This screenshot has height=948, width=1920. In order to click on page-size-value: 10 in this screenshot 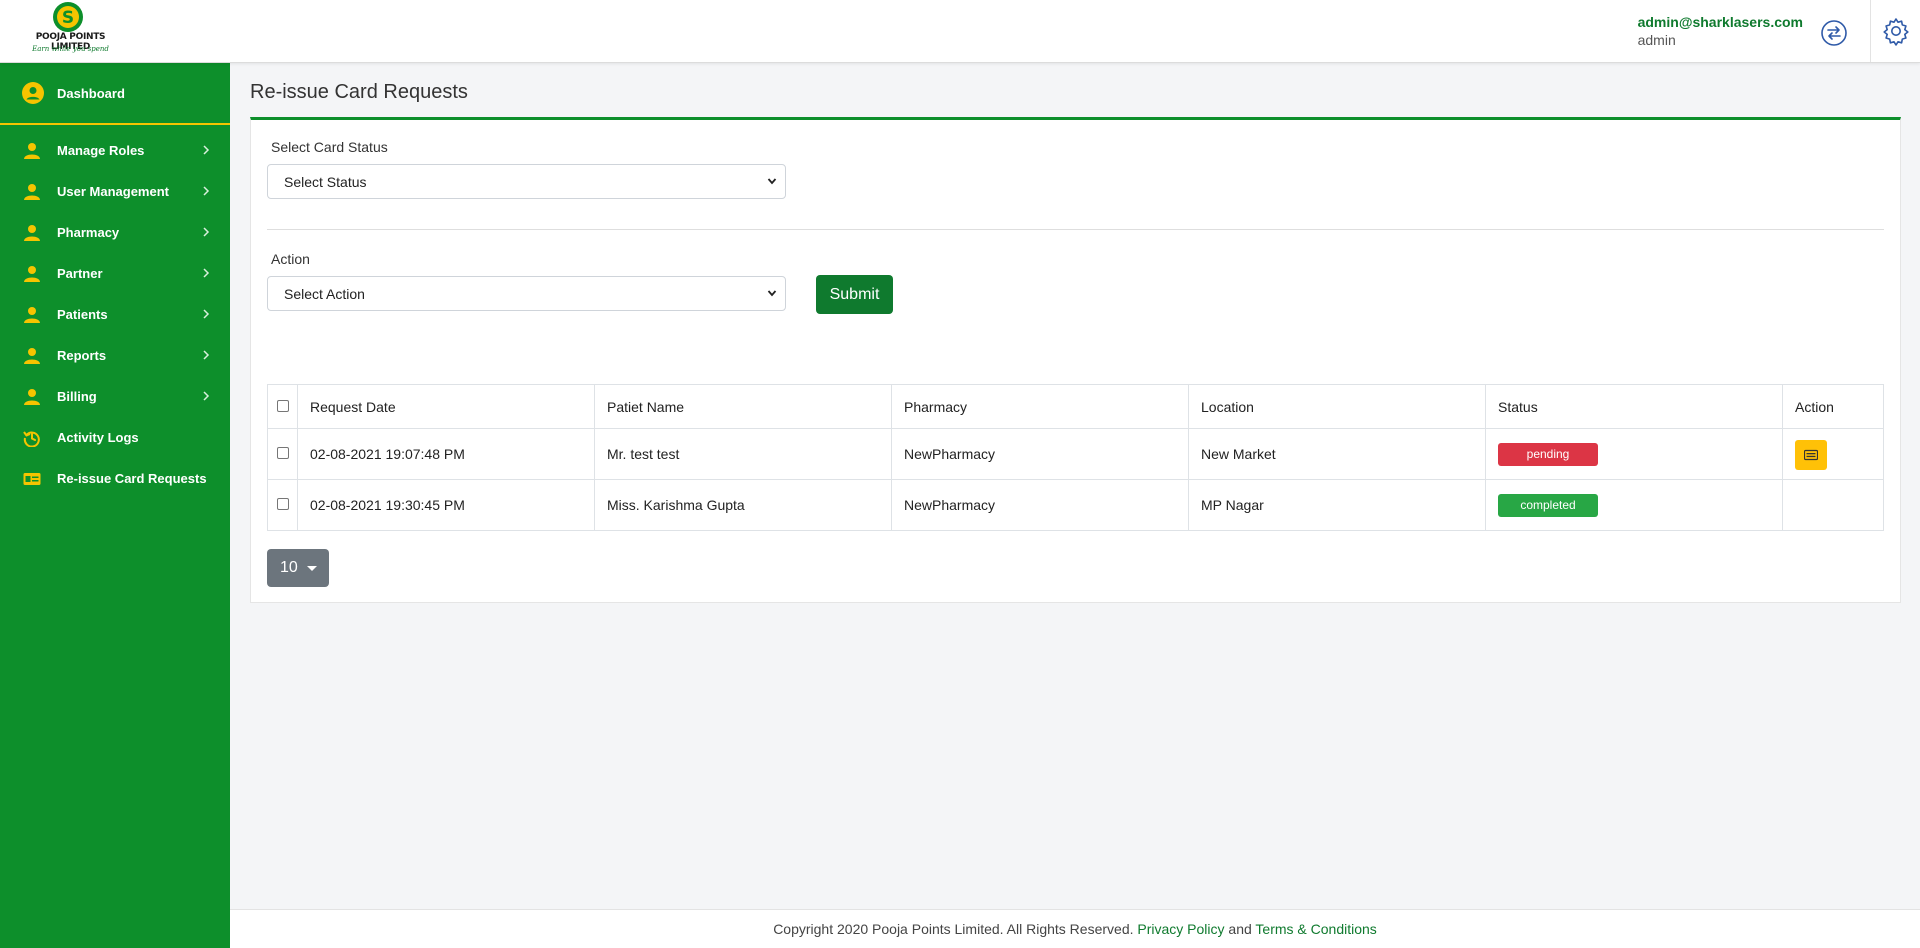, I will do `click(289, 567)`.